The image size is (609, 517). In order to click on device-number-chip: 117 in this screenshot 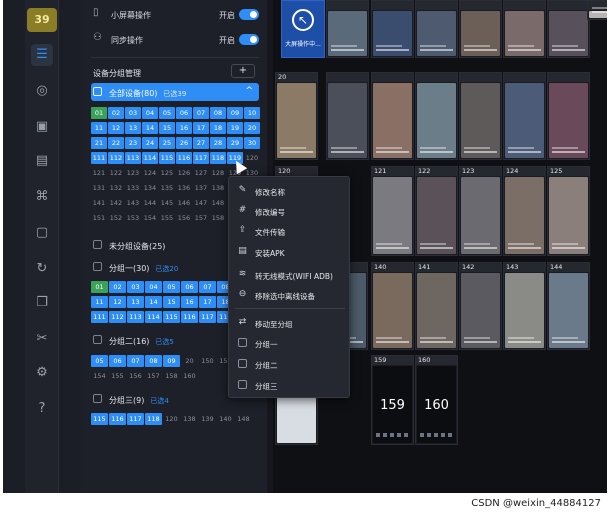, I will do `click(201, 158)`.